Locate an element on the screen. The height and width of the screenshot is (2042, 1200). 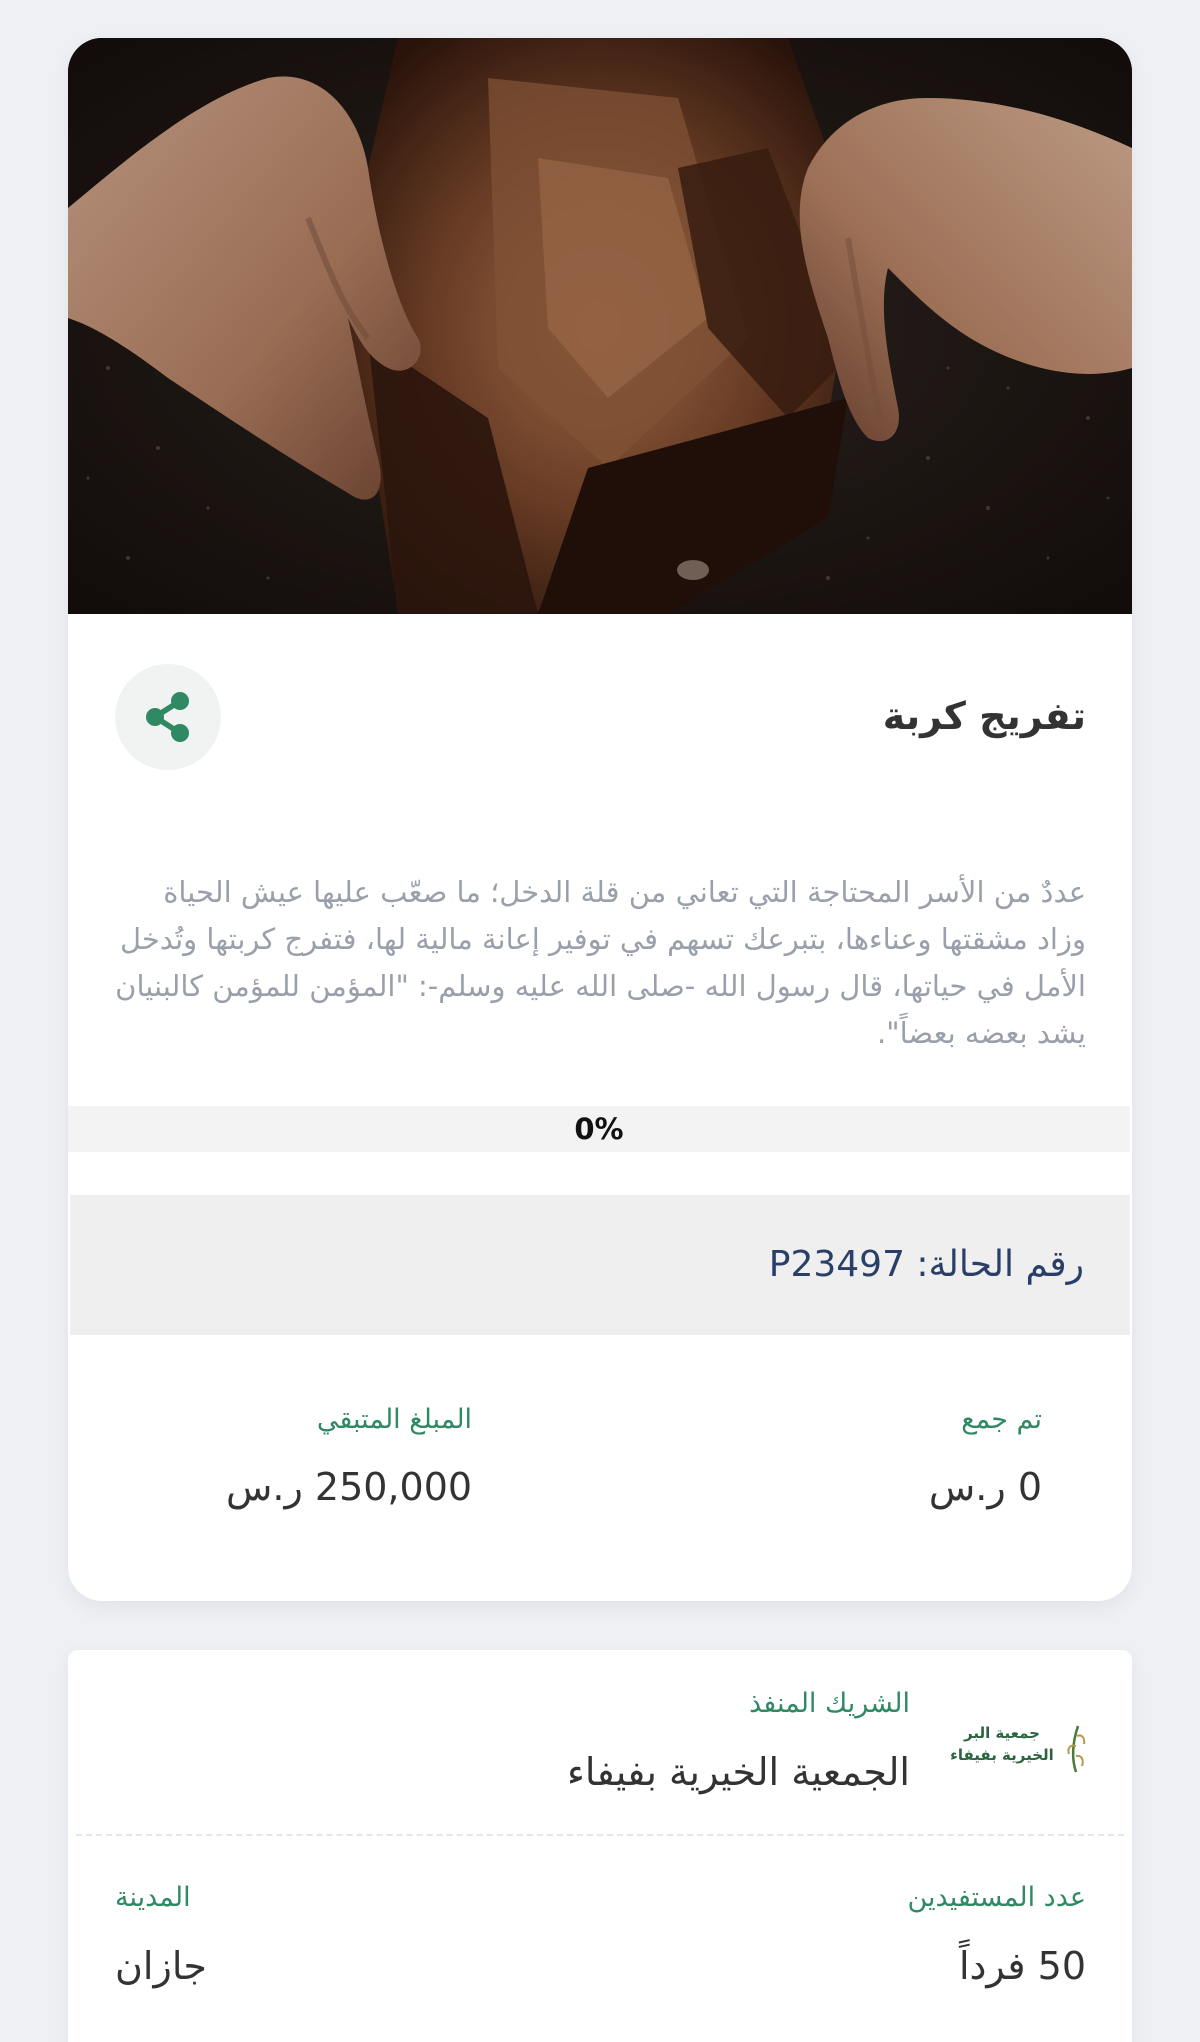
partner-logo: جمعية البر الخيرية بفيفاء is located at coordinates (1014, 1751).